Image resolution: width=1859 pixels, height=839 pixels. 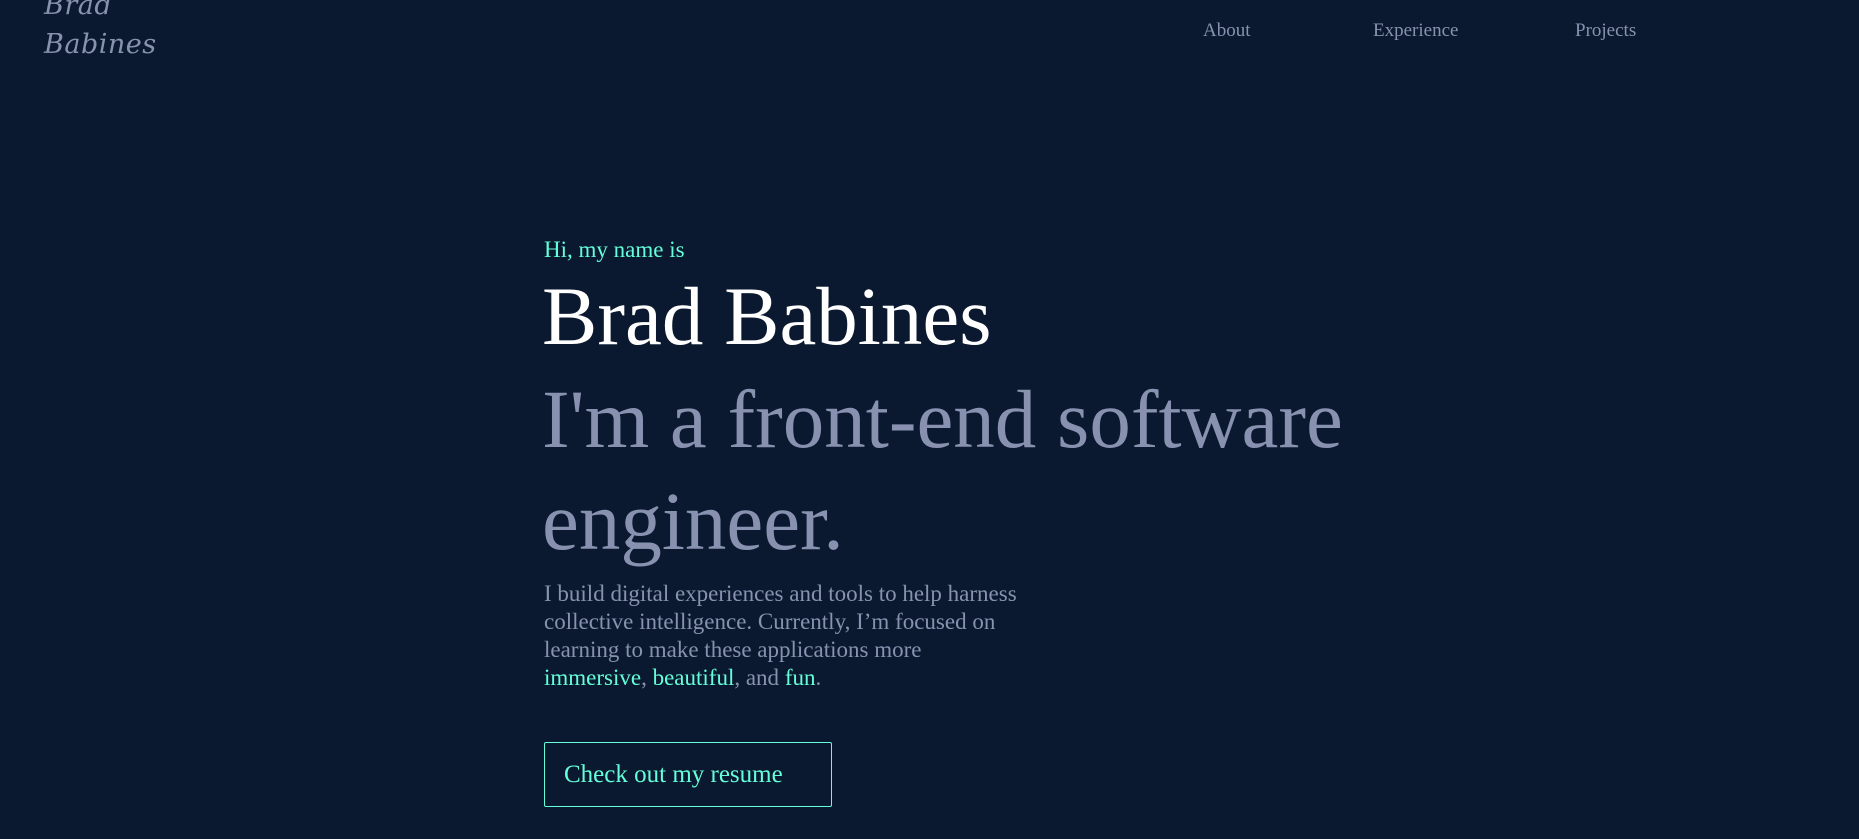 What do you see at coordinates (767, 316) in the screenshot?
I see `hero-name: Brad Babines` at bounding box center [767, 316].